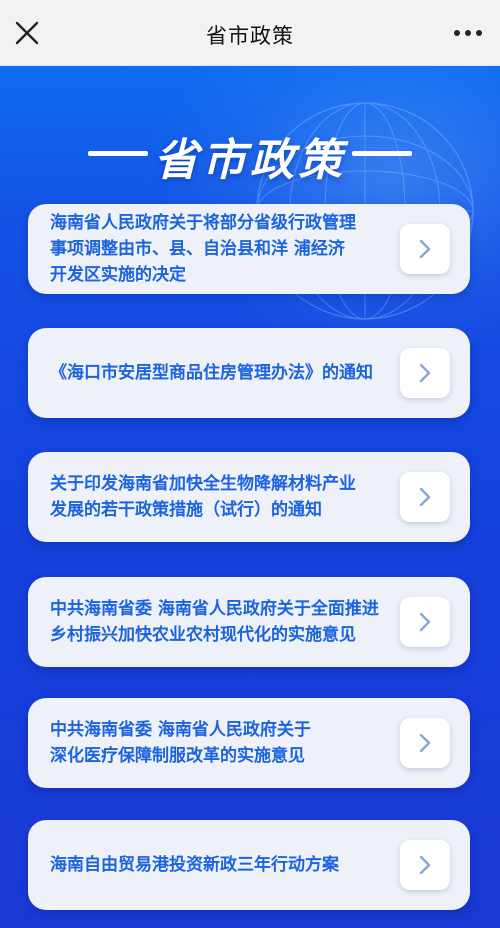 The width and height of the screenshot is (500, 928). What do you see at coordinates (180, 743) in the screenshot?
I see `policy-title: 中共海南省委 海南省人民政府关于 深化医疗保障制服改革的实施意见` at bounding box center [180, 743].